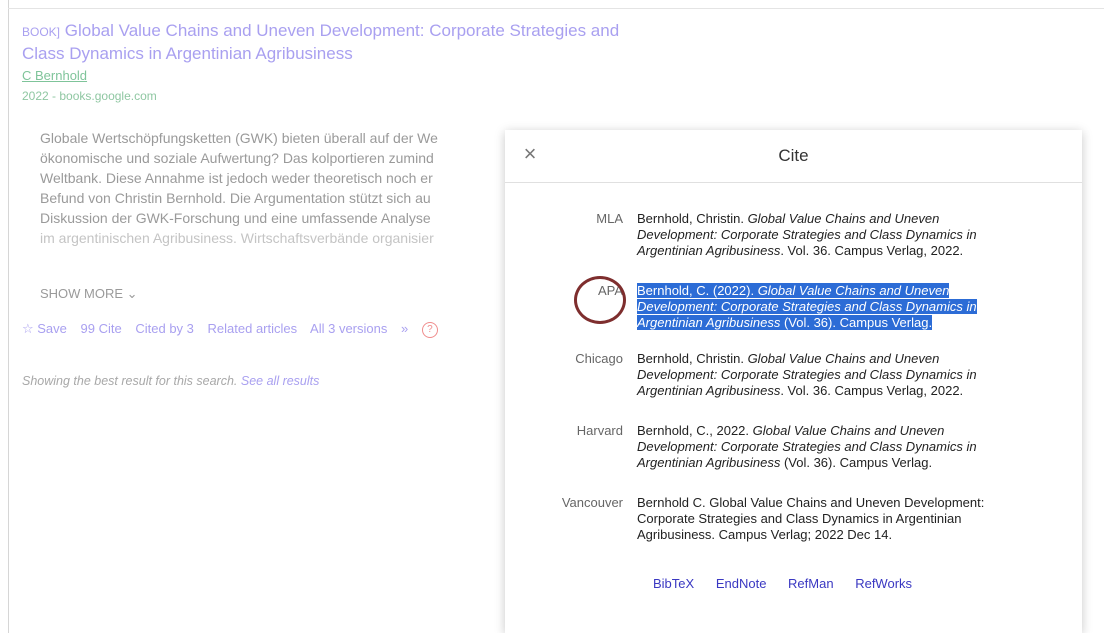  Describe the element at coordinates (130, 381) in the screenshot. I see `best-result-text: Showing the best result for this search.` at that location.